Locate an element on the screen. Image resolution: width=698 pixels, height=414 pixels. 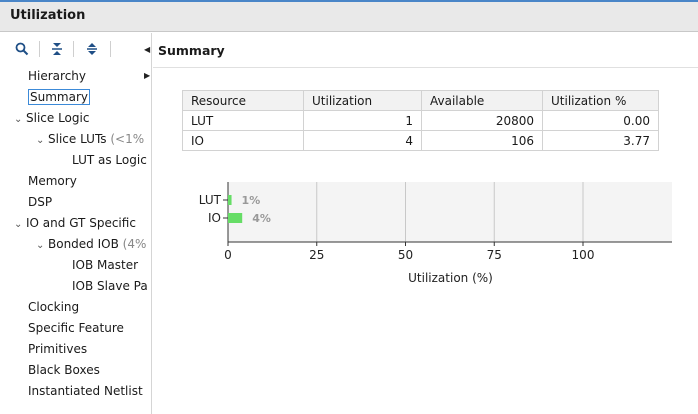
tree-item: IOB Master is located at coordinates (105, 265).